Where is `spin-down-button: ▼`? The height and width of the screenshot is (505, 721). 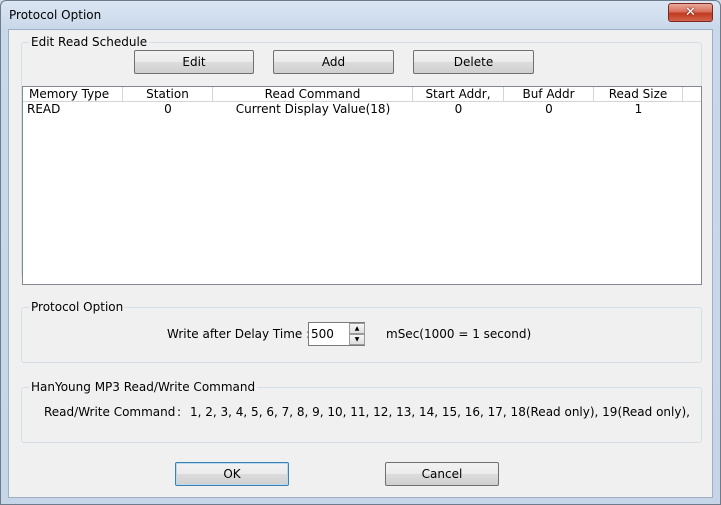 spin-down-button: ▼ is located at coordinates (357, 339).